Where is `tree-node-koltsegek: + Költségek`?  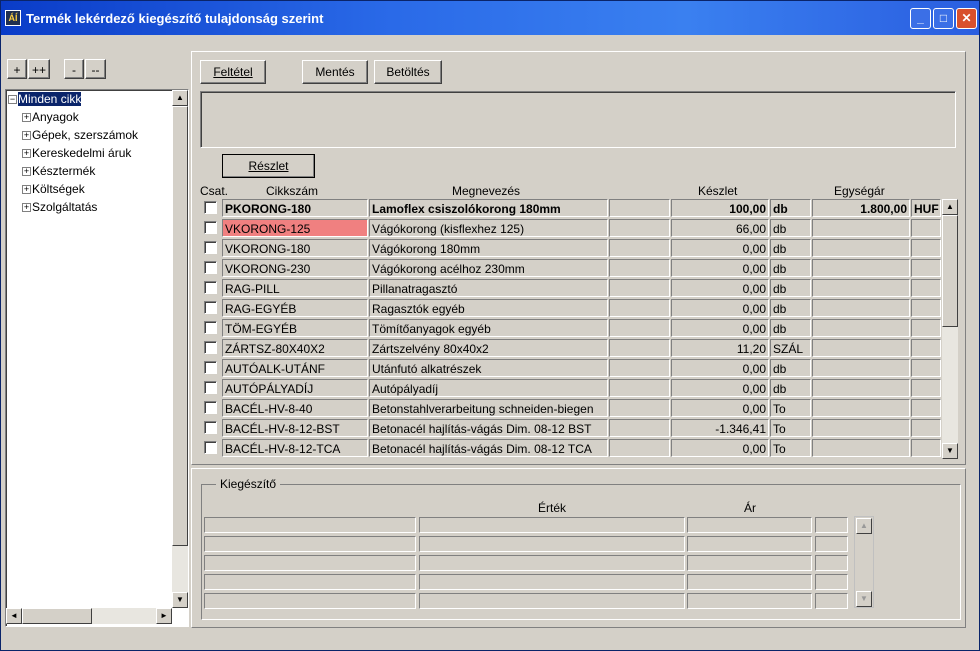
tree-node-koltsegek: + Költségek is located at coordinates (53, 189).